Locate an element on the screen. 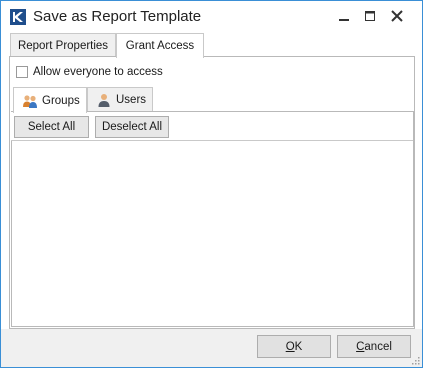 The width and height of the screenshot is (423, 368). groups-toolbar: Select All Deselect All is located at coordinates (212, 126).